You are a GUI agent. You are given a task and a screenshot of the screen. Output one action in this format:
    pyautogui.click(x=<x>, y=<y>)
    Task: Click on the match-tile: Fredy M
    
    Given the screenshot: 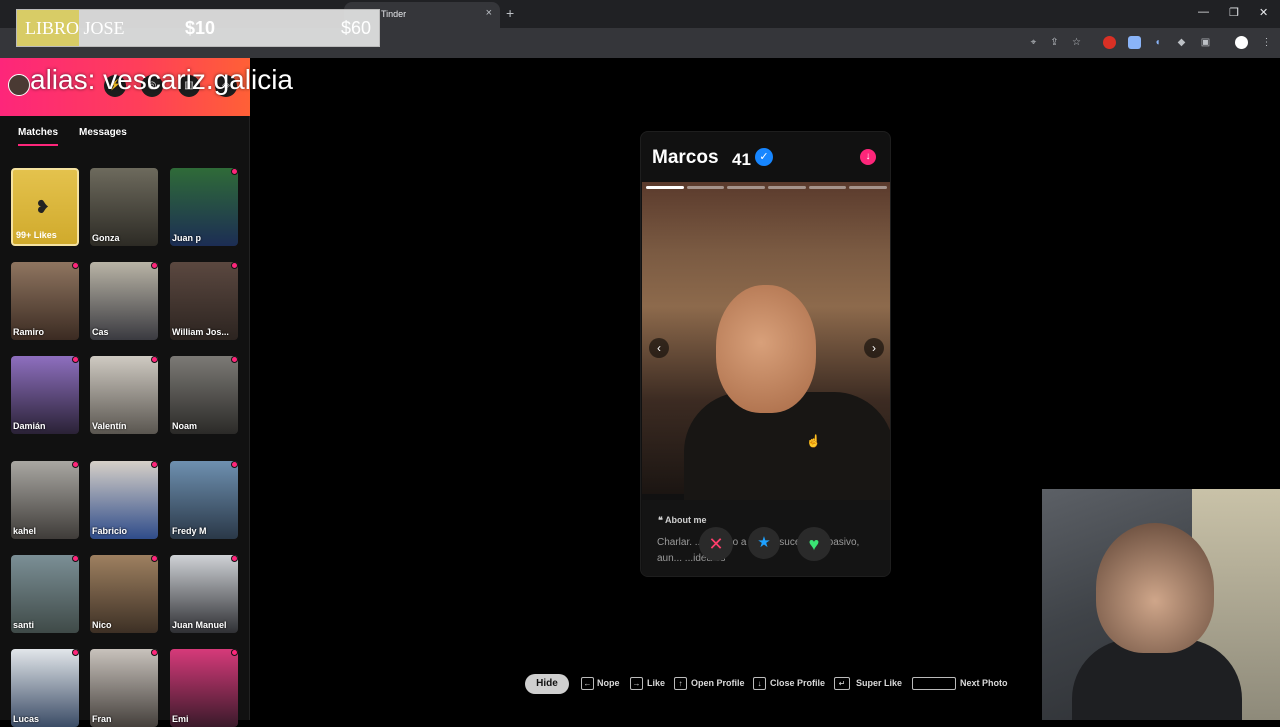 What is the action you would take?
    pyautogui.click(x=204, y=500)
    